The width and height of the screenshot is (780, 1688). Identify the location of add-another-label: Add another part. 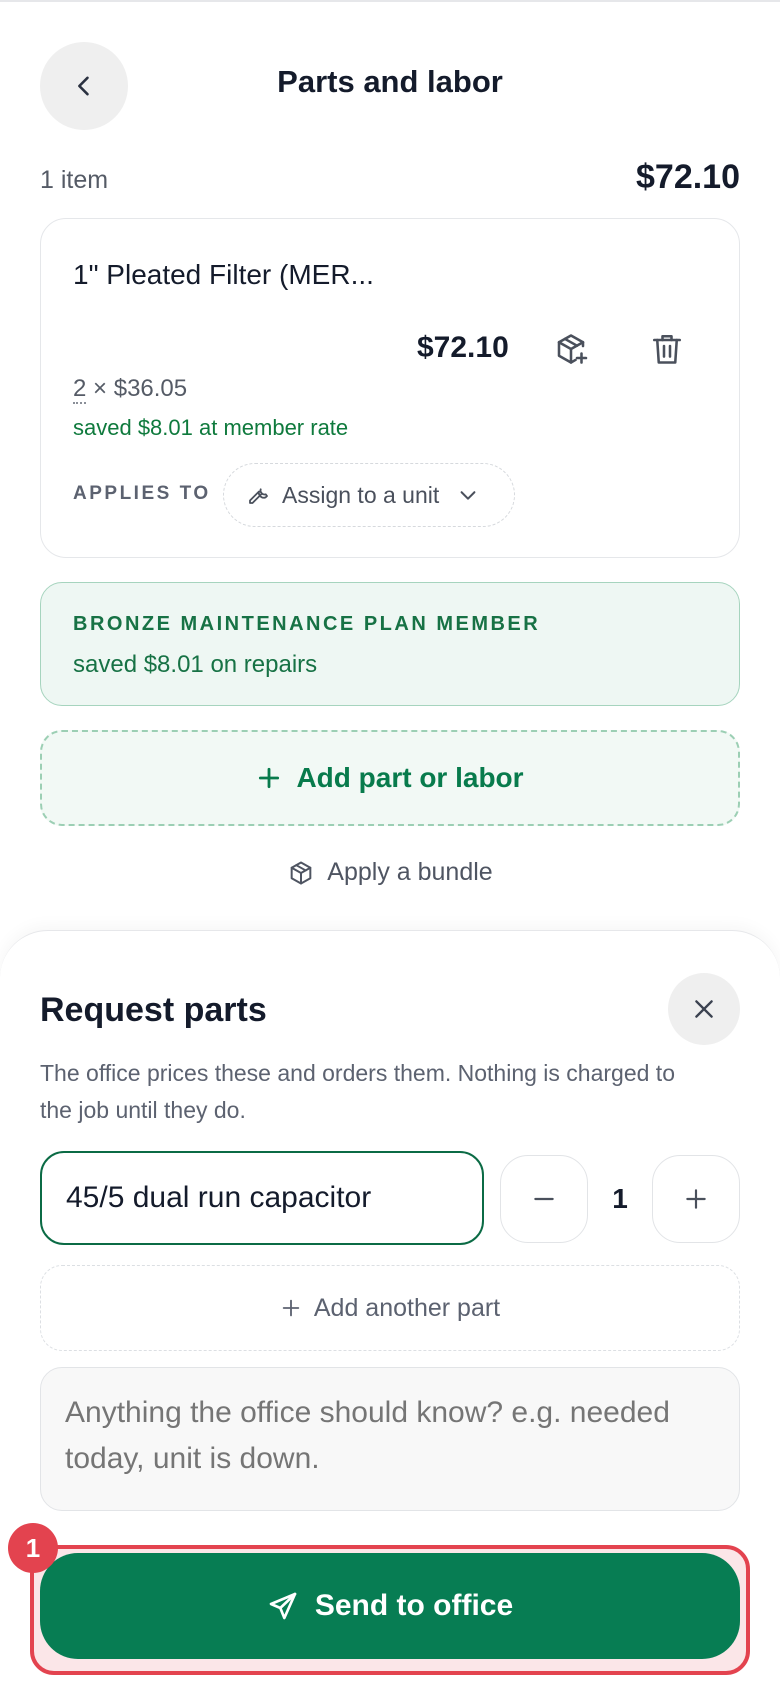
(407, 1307).